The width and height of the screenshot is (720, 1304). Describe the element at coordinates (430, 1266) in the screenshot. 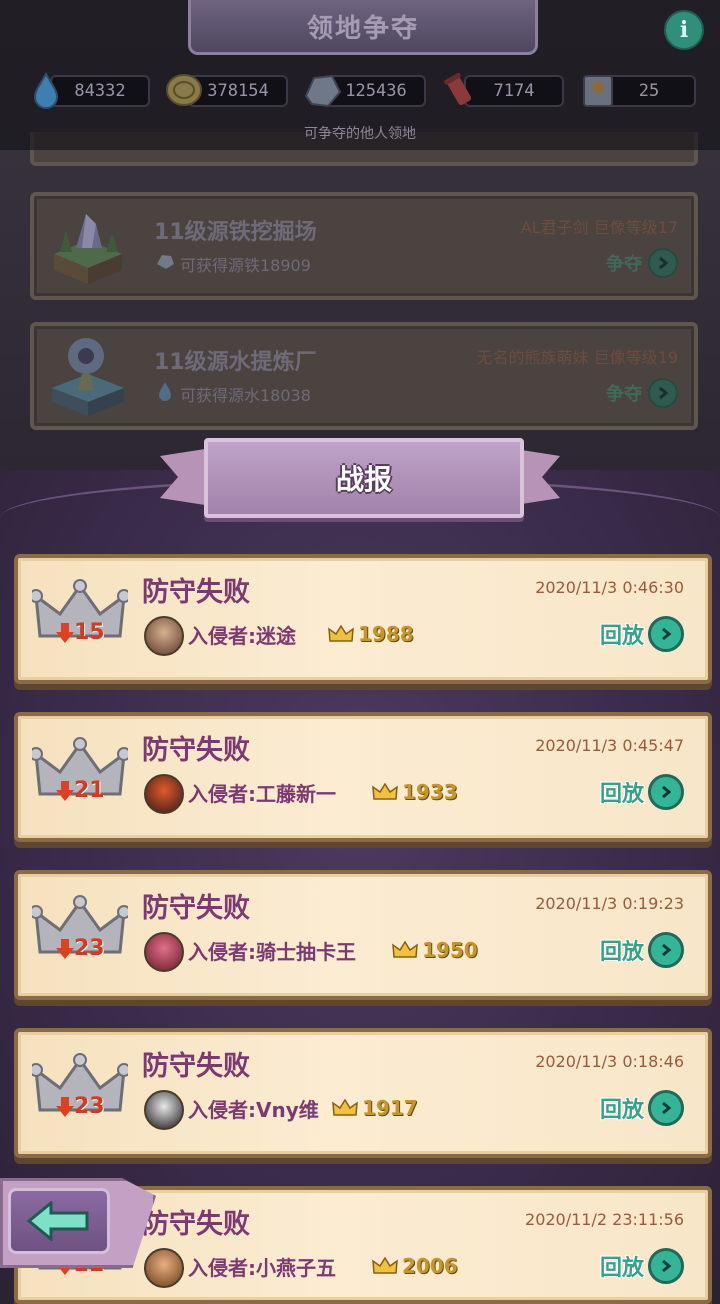

I see `score-value: 2006` at that location.